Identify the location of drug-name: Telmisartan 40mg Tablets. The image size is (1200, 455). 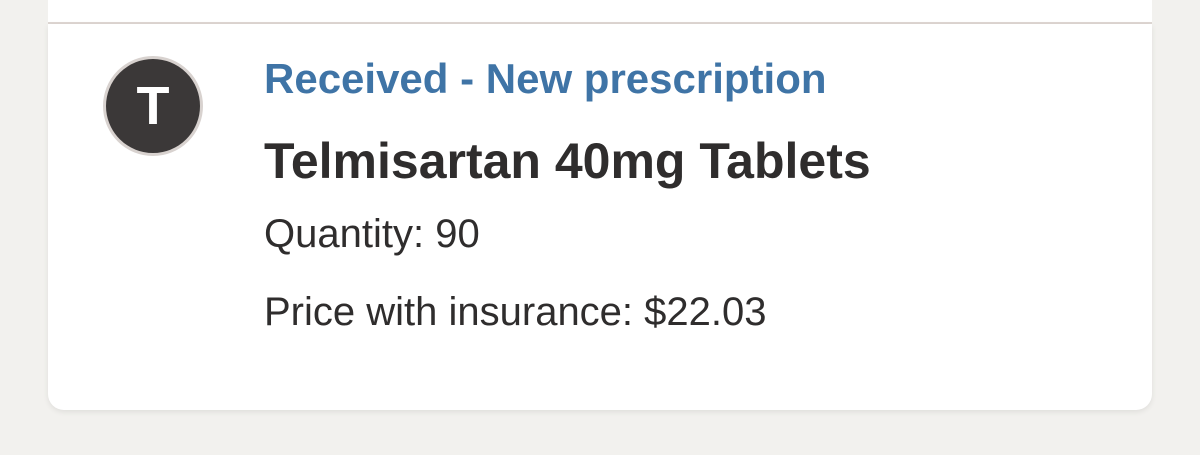
(567, 161).